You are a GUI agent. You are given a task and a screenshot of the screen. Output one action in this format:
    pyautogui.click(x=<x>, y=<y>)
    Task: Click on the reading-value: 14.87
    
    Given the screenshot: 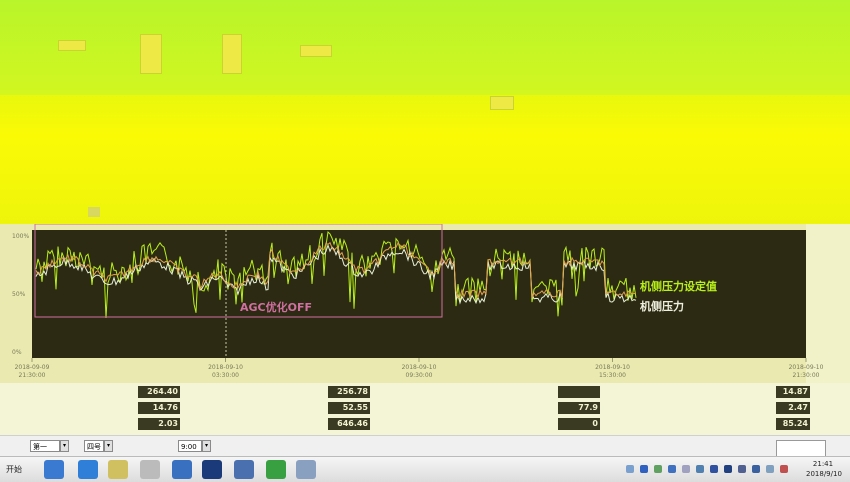 What is the action you would take?
    pyautogui.click(x=793, y=392)
    